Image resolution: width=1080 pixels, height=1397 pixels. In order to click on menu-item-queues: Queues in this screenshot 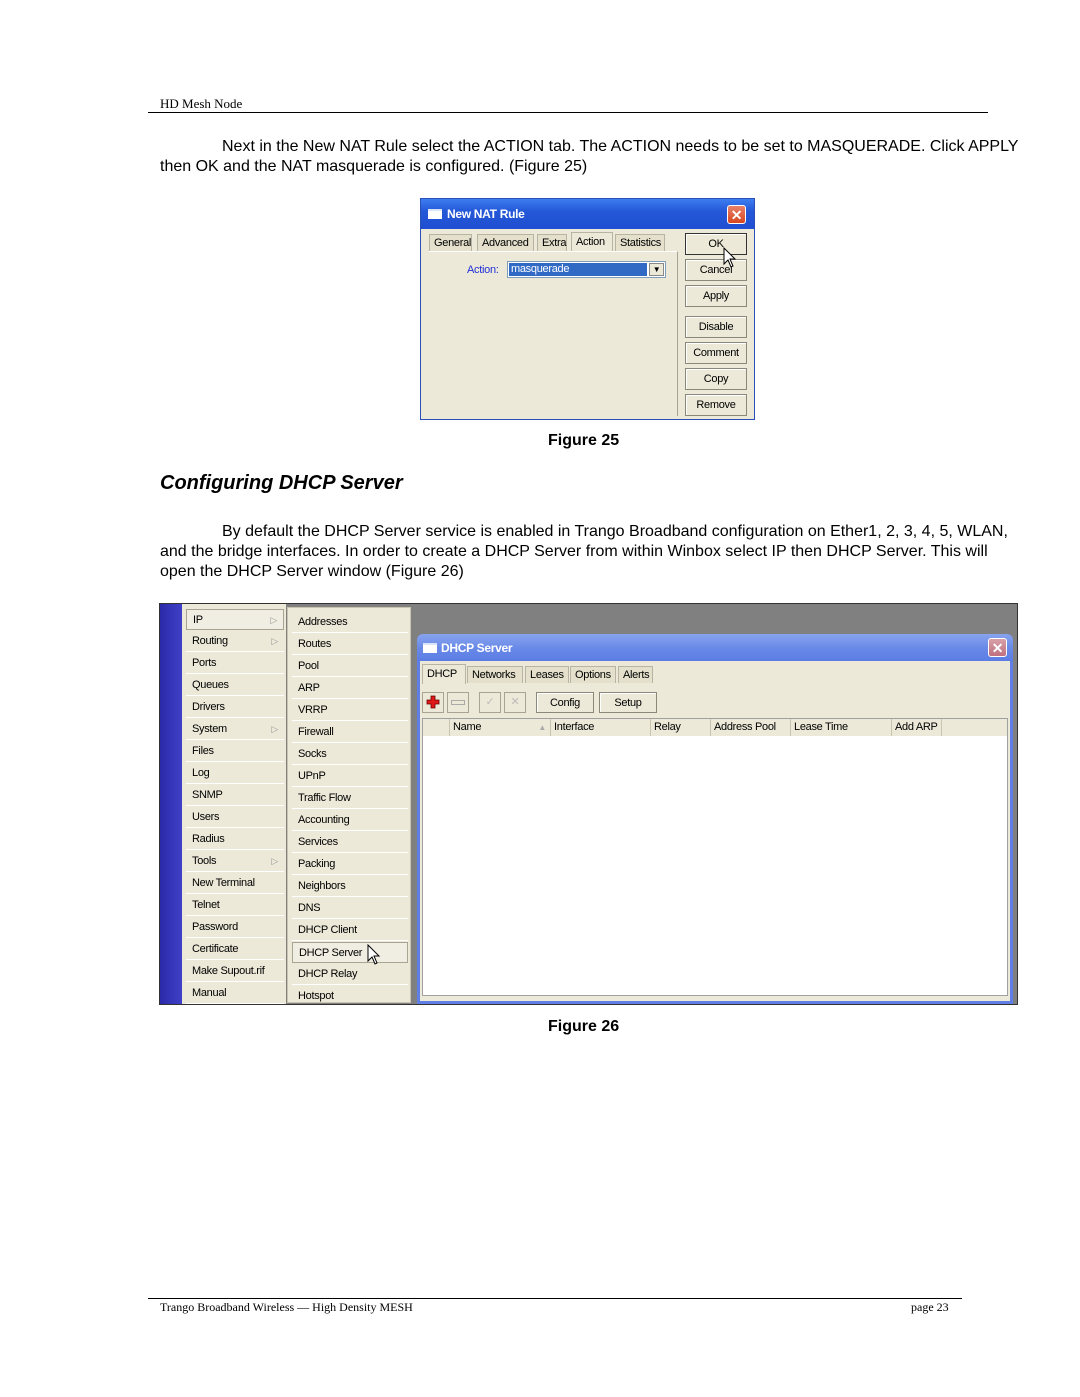, I will do `click(235, 685)`.